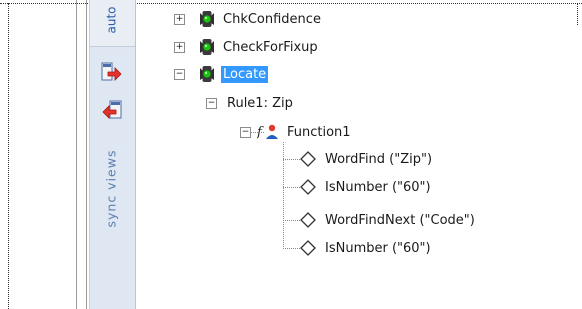 The width and height of the screenshot is (582, 309). I want to click on node-label: WordFind ("Zip"), so click(379, 159).